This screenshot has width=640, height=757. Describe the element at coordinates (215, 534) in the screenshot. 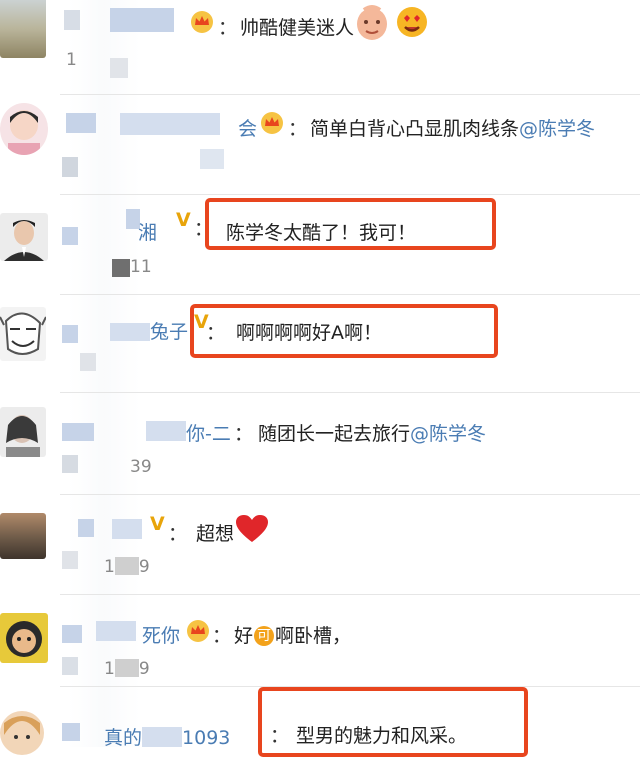

I see `comment-text: 超想` at that location.